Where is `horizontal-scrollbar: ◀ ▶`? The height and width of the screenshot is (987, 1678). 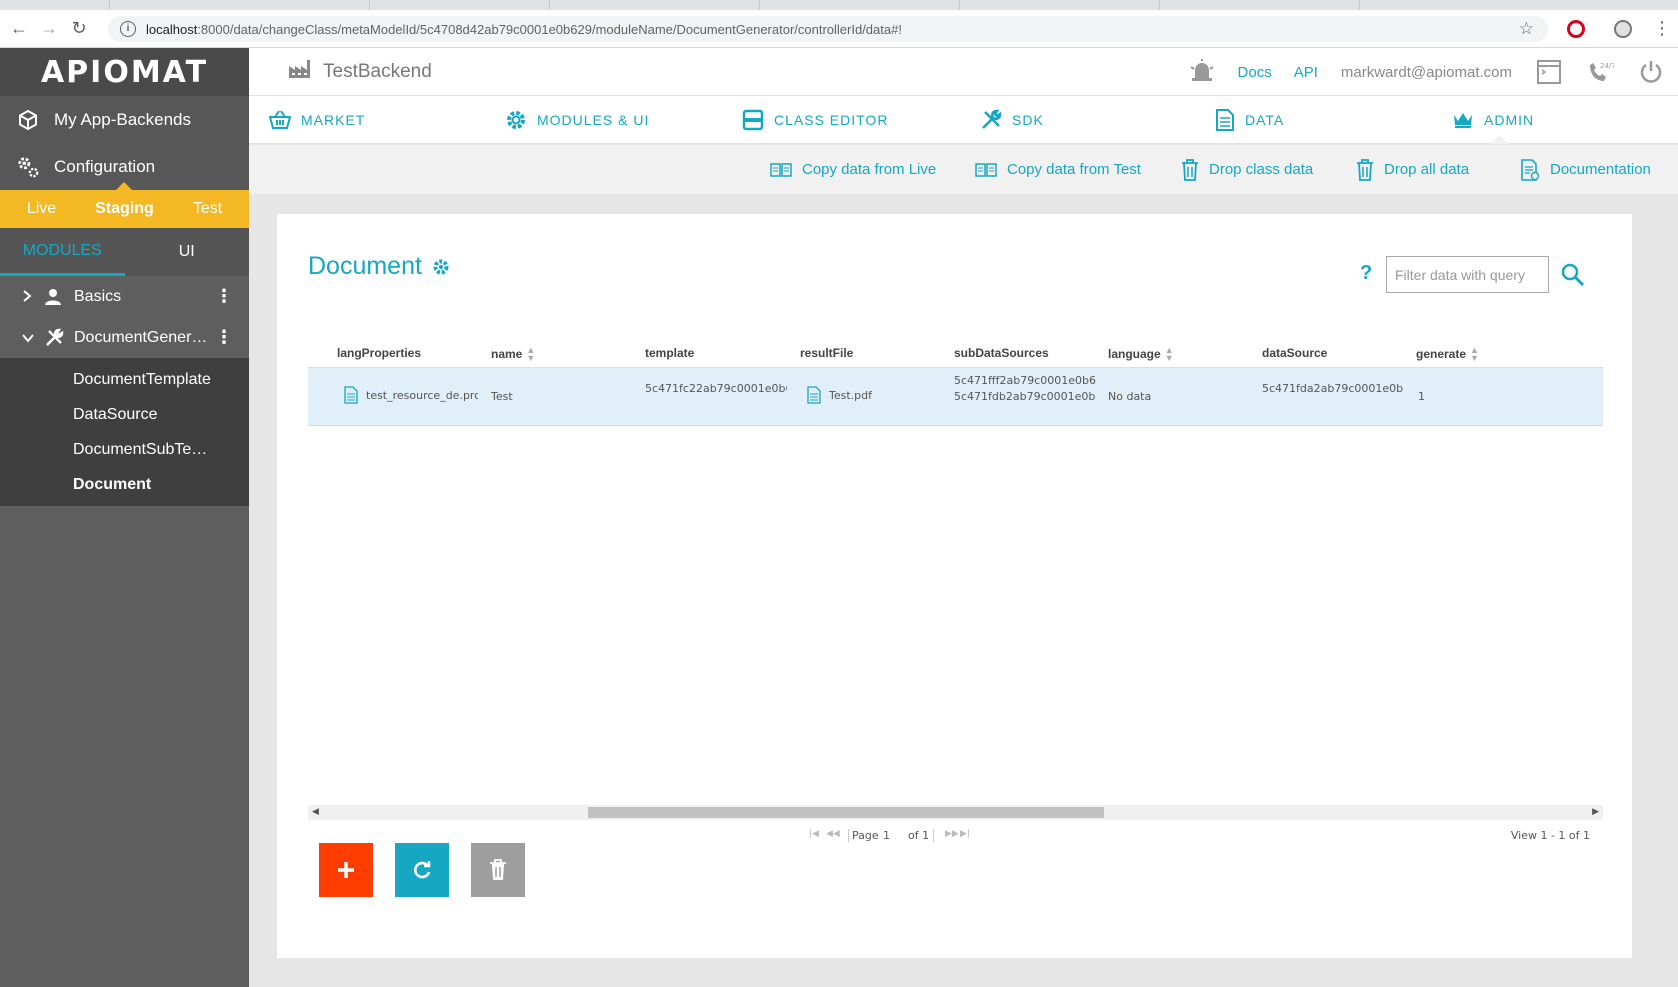
horizontal-scrollbar: ◀ ▶ is located at coordinates (955, 812).